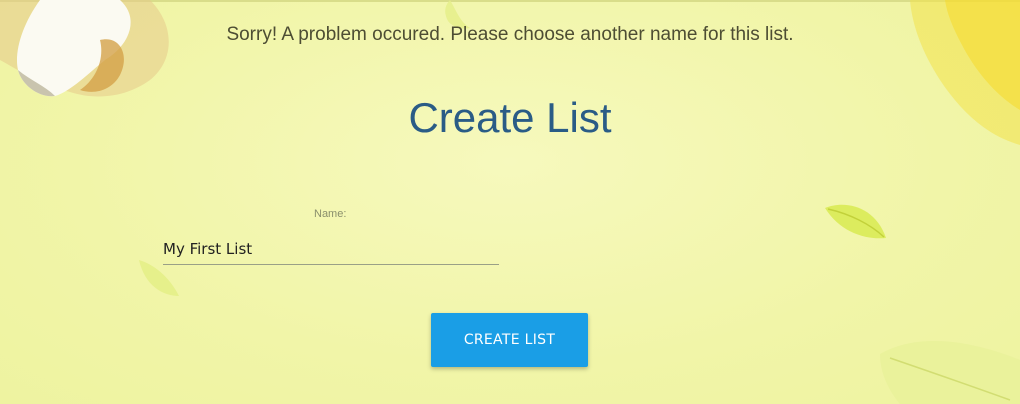 Image resolution: width=1020 pixels, height=404 pixels. What do you see at coordinates (510, 117) in the screenshot?
I see `page-title: Create List` at bounding box center [510, 117].